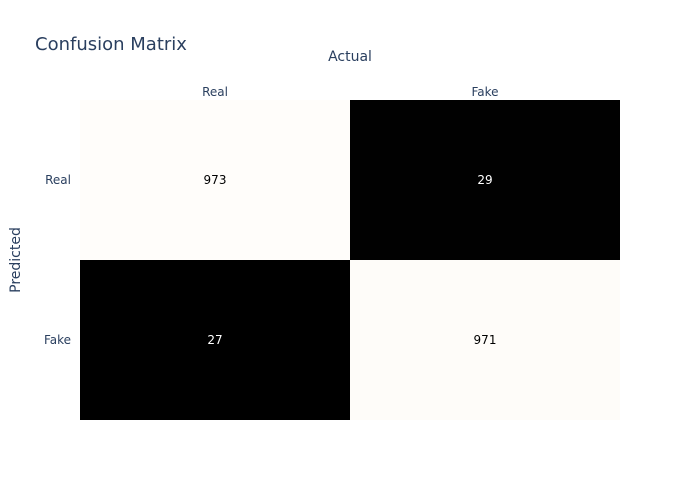 Image resolution: width=700 pixels, height=500 pixels. Describe the element at coordinates (215, 180) in the screenshot. I see `cell-value-label: 973` at that location.